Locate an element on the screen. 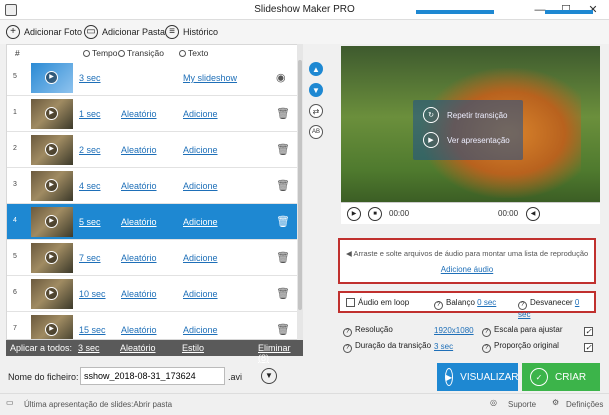 This screenshot has height=415, width=609. eye-icon: ◉ is located at coordinates (281, 77).